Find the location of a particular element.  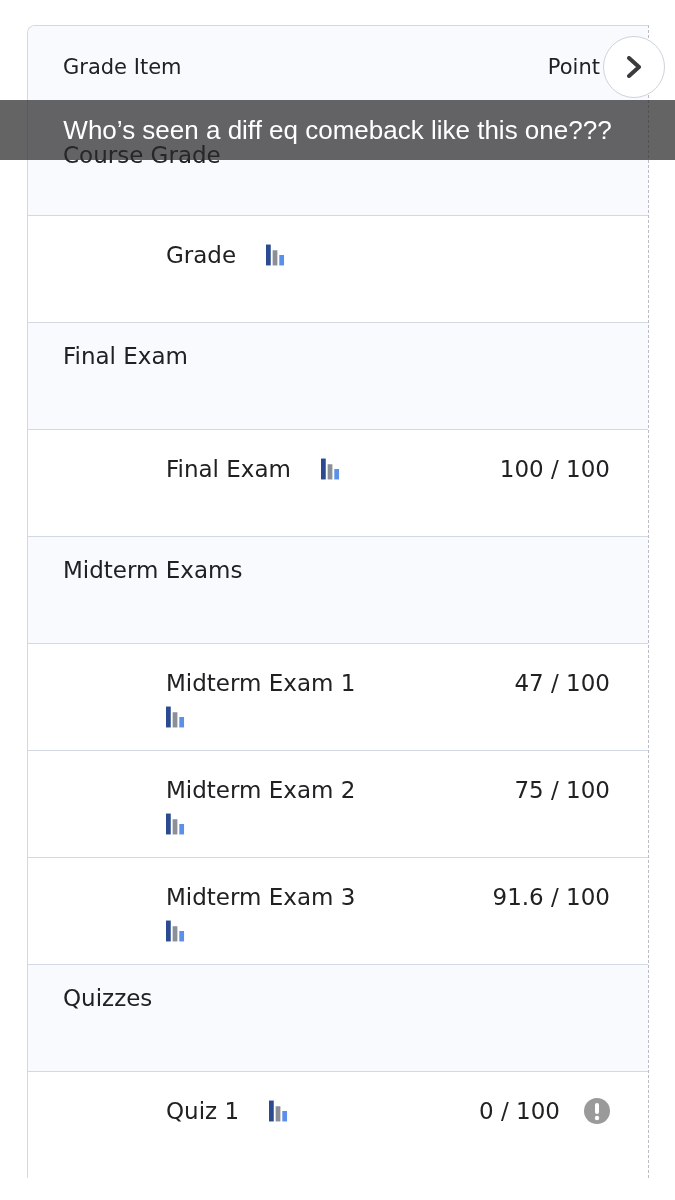

category-name: Midterm Exams is located at coordinates (153, 571).